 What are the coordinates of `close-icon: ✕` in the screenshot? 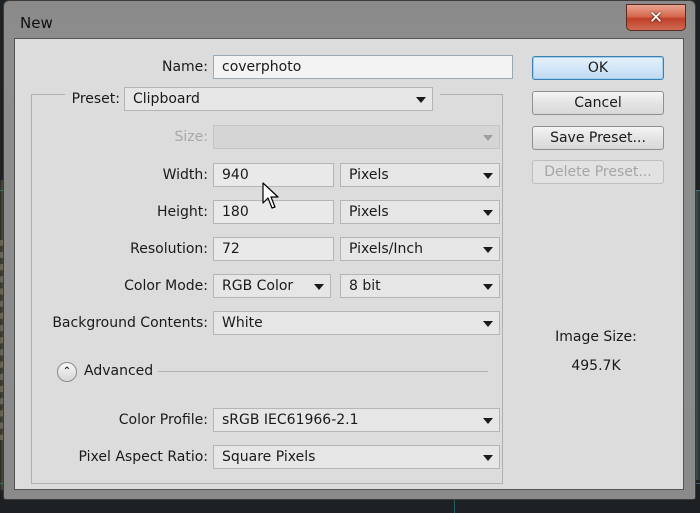 It's located at (656, 17).